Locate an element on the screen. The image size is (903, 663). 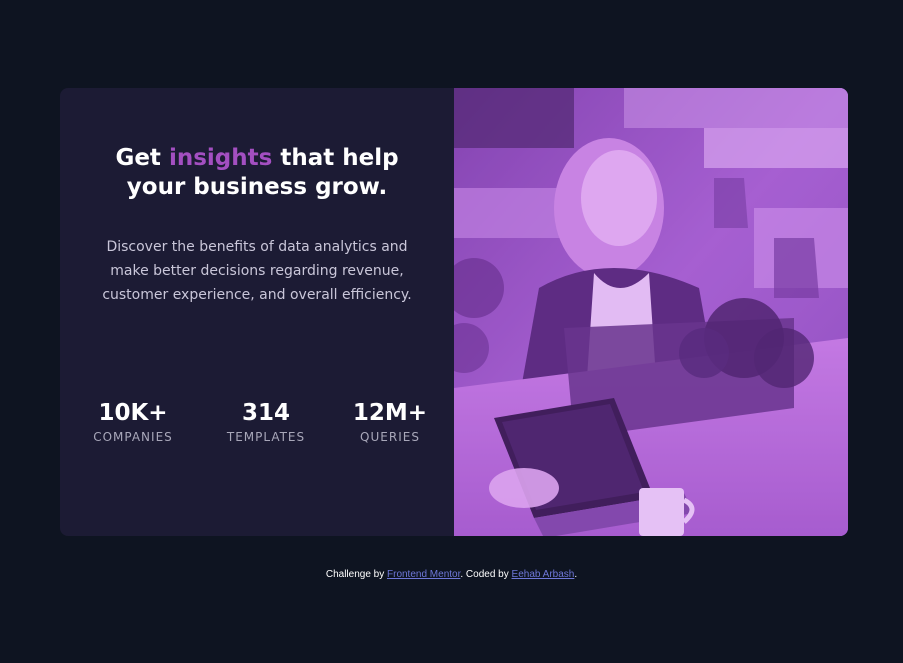
stat-templates: 314 TEMPLATES is located at coordinates (266, 421).